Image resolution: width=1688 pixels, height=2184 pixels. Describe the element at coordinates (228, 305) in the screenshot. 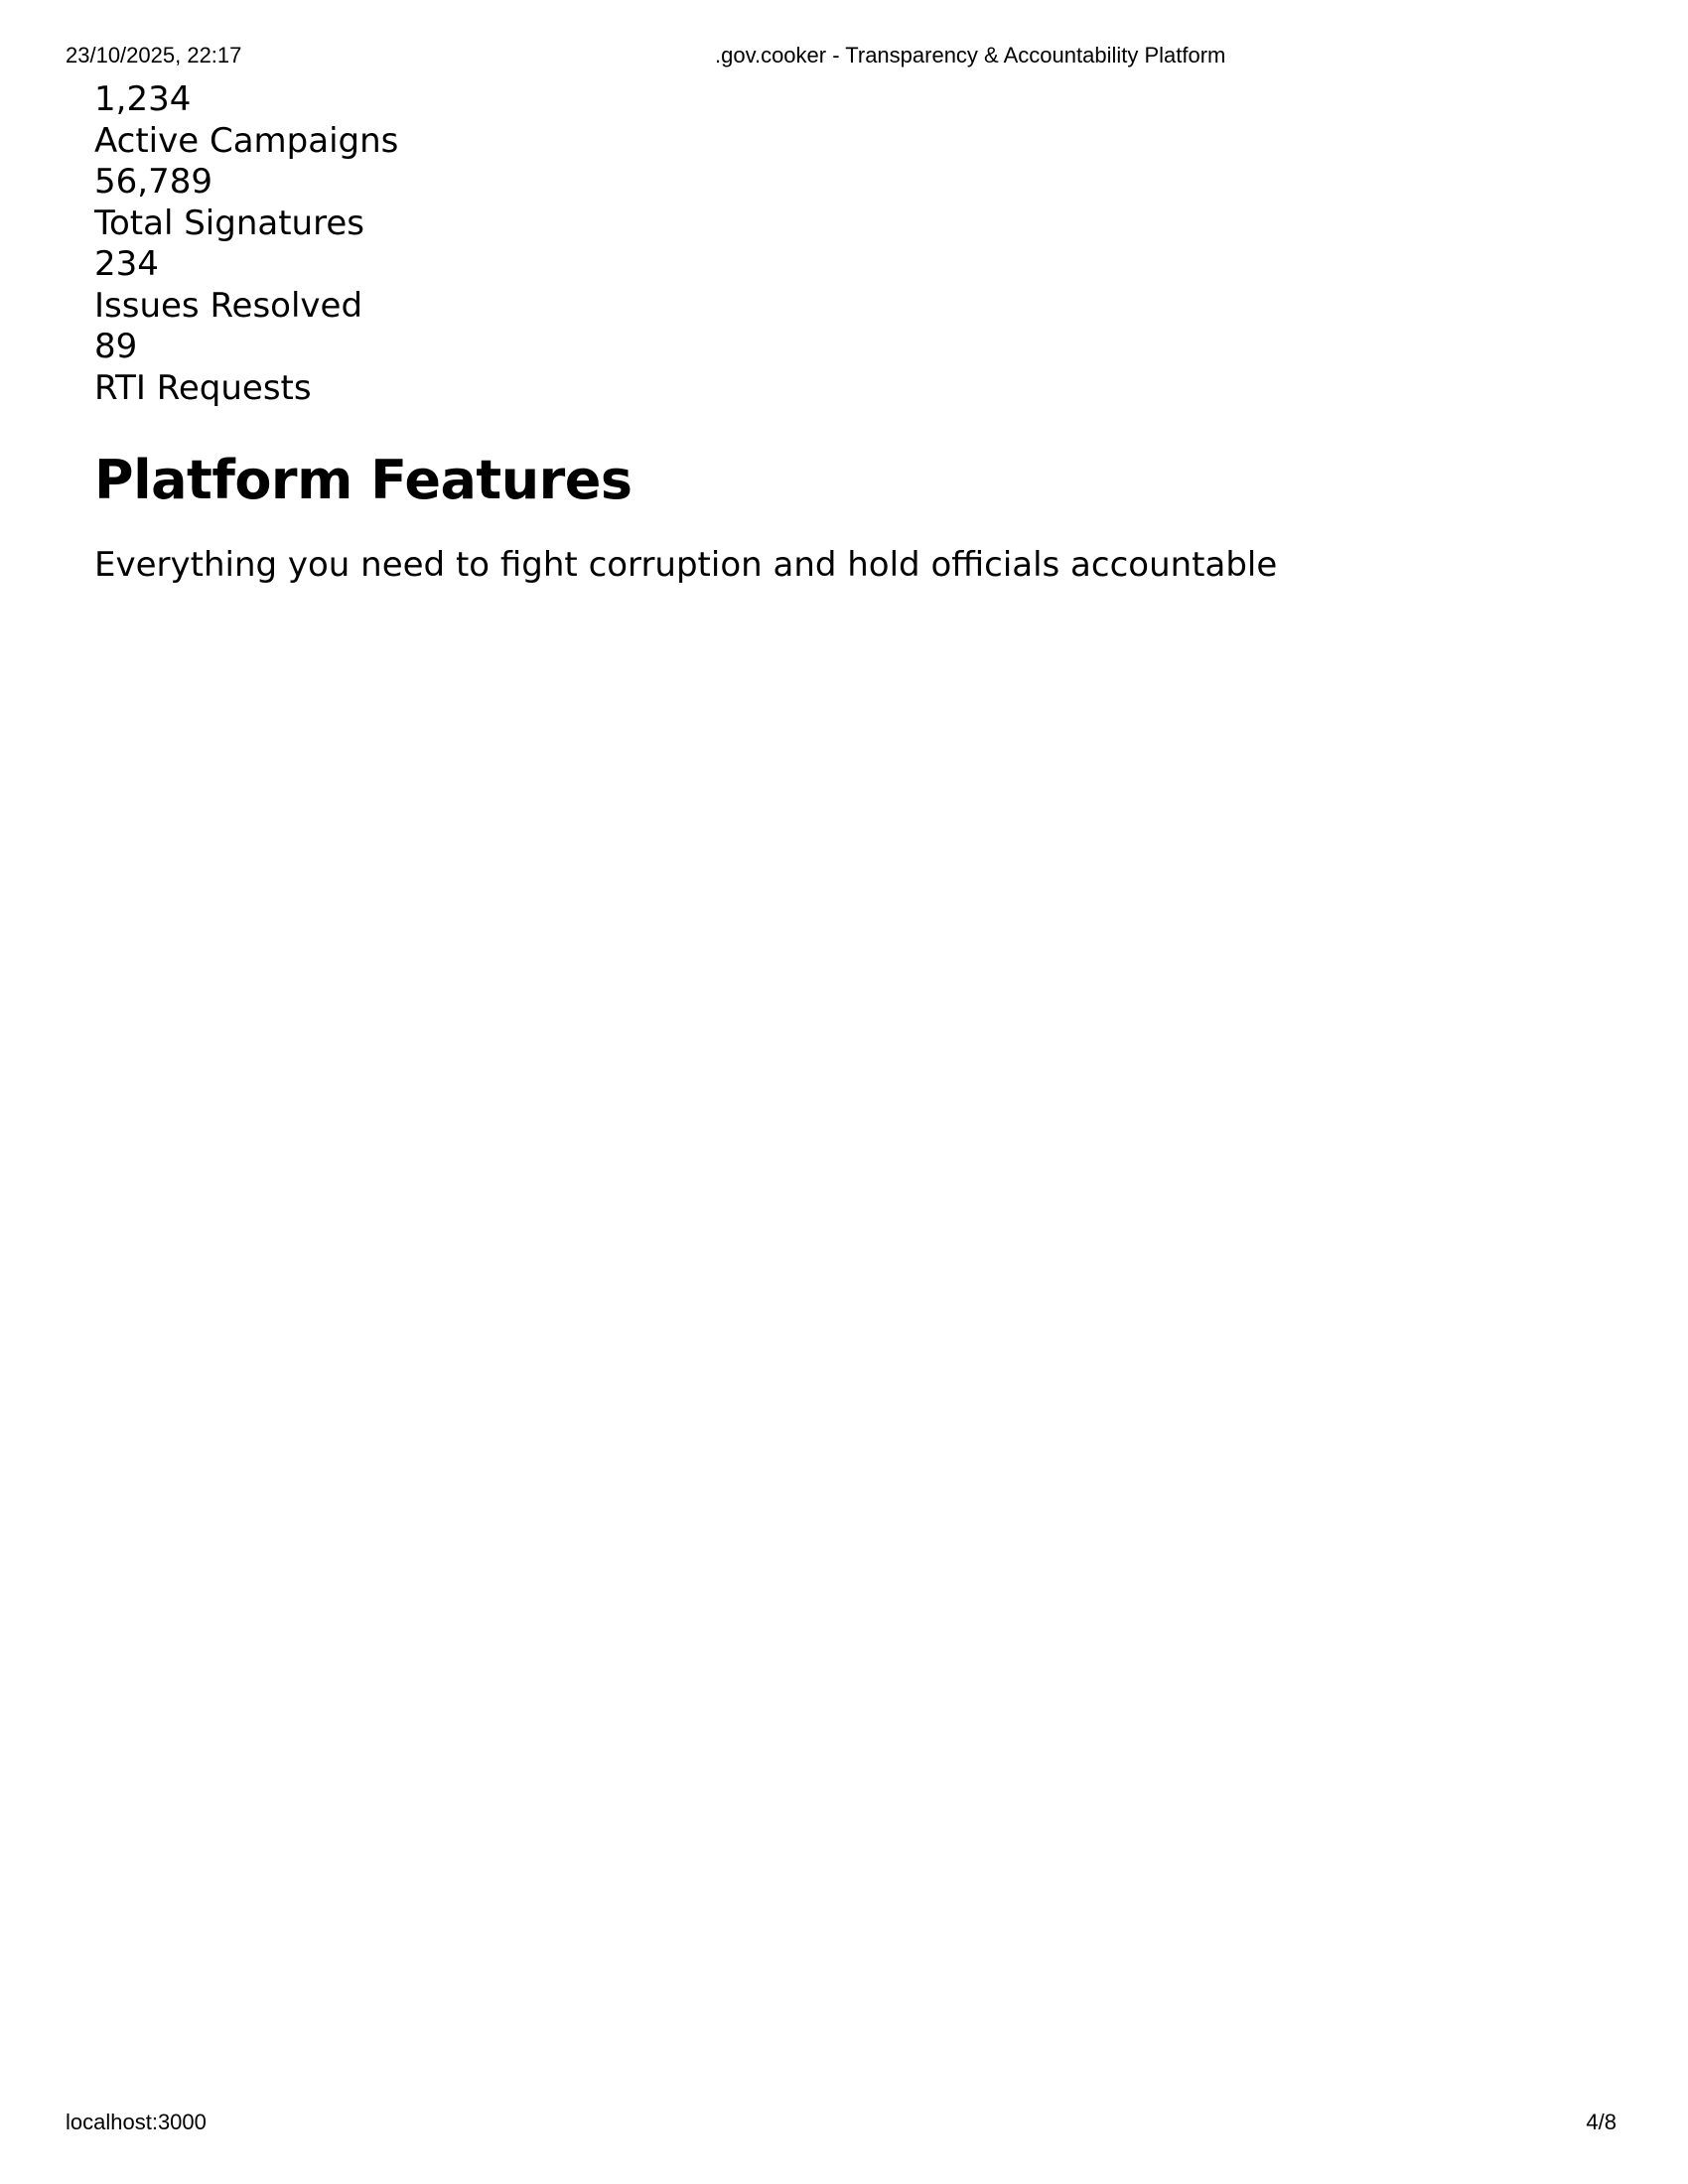

I see `stat-label: Issues Resolved` at that location.